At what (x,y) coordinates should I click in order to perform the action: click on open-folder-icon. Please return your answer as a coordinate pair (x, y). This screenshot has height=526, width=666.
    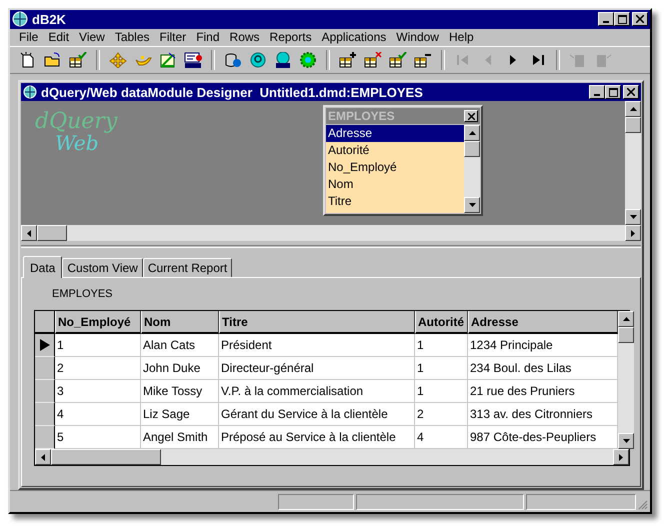
    Looking at the image, I should click on (53, 60).